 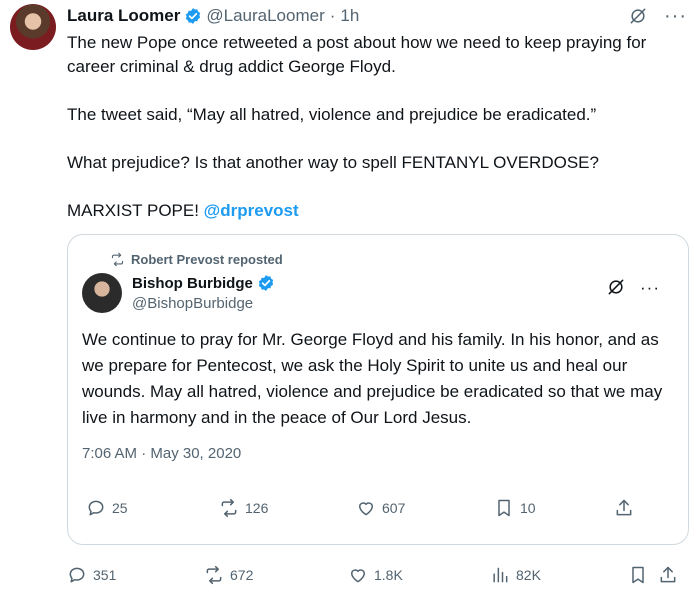 What do you see at coordinates (276, 575) in the screenshot?
I see `repost-button: 672` at bounding box center [276, 575].